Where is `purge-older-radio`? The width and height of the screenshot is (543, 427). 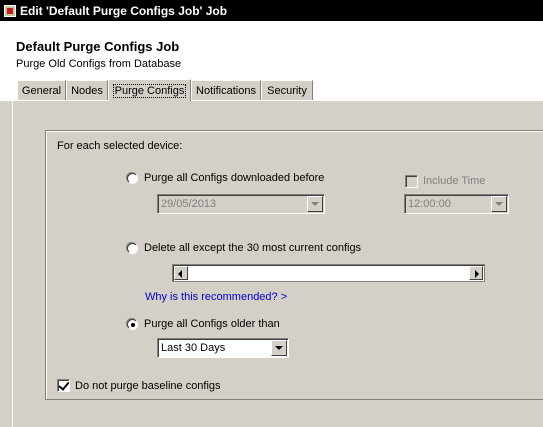
purge-older-radio is located at coordinates (132, 324).